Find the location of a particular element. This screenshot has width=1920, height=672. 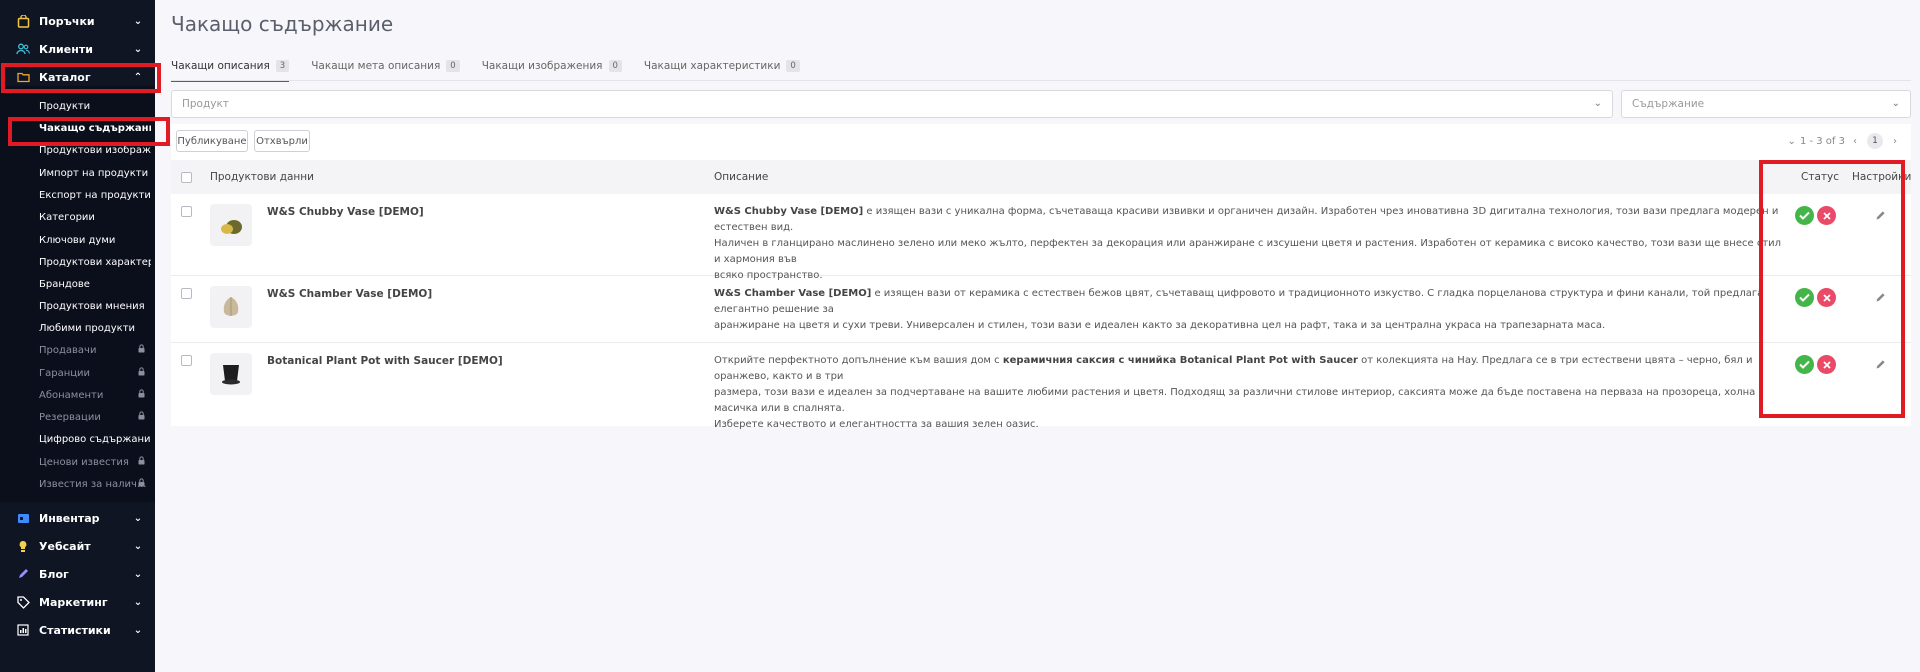

sidebar-item-orders: Поръчки ⌄ is located at coordinates (77, 21).